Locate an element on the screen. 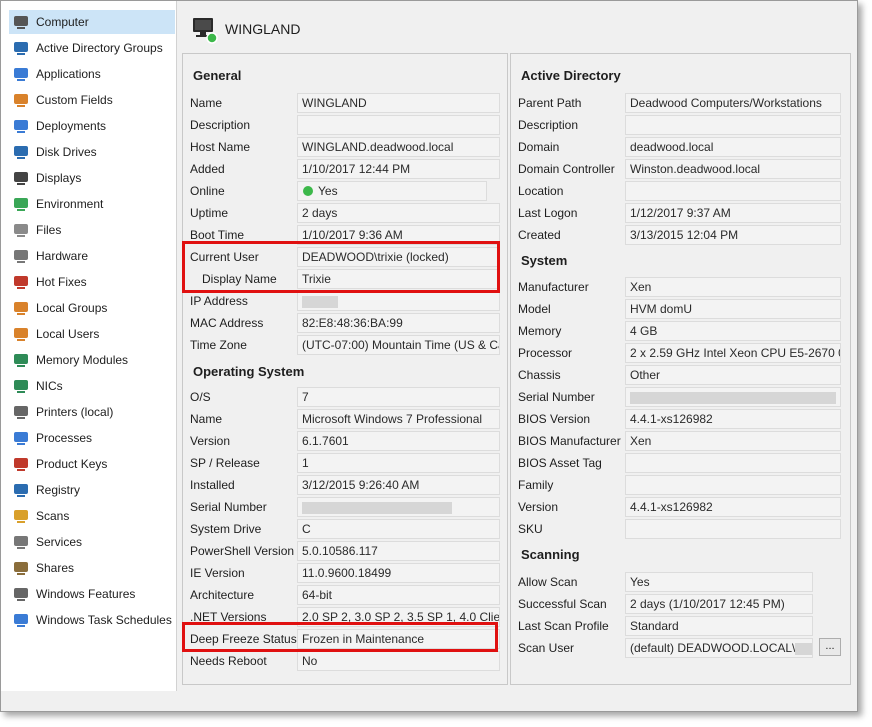 The image size is (872, 727). sidebar-item-hardware: Hardware is located at coordinates (92, 256).